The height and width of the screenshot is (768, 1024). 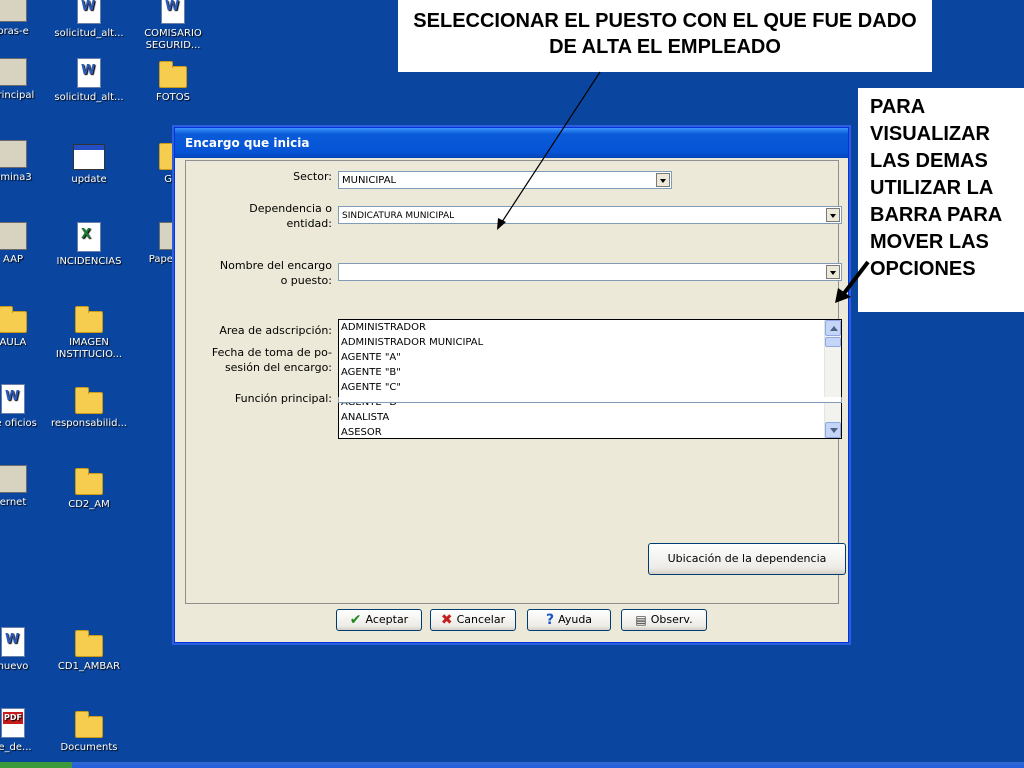 I want to click on arrow-to-scrollbar, so click(x=852, y=281).